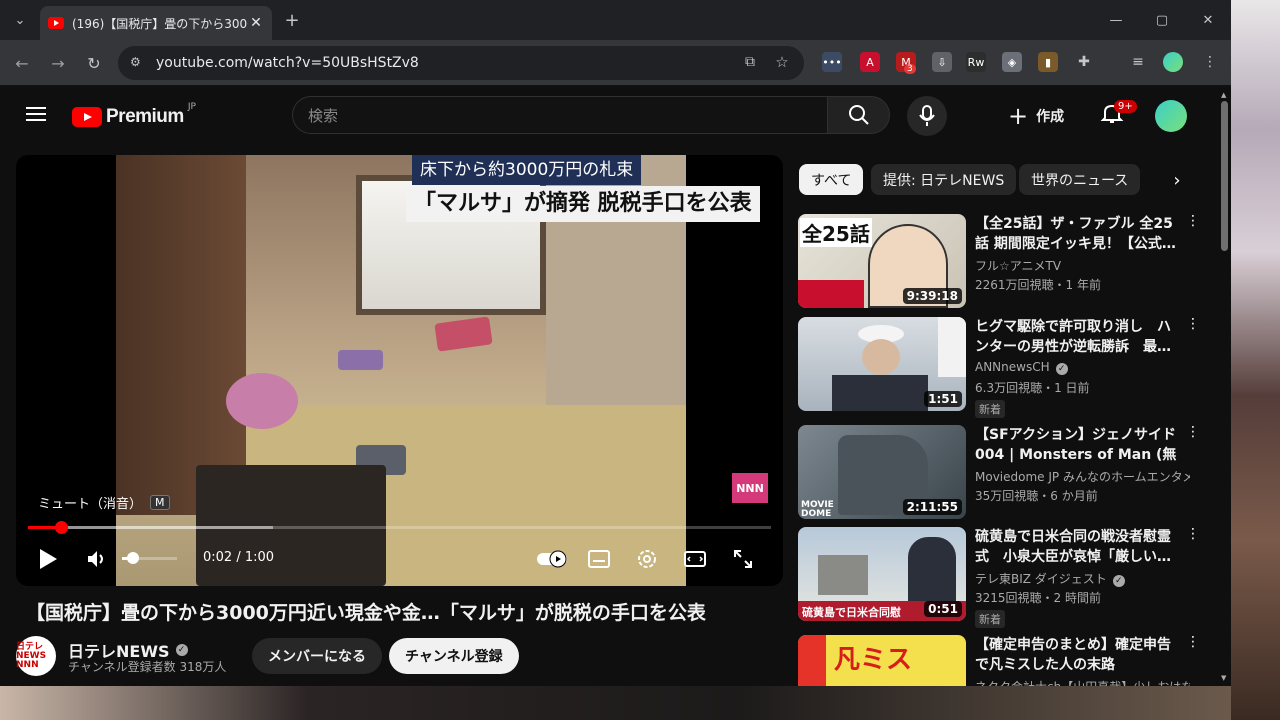 The image size is (1280, 720). What do you see at coordinates (952, 347) in the screenshot?
I see `sign-image` at bounding box center [952, 347].